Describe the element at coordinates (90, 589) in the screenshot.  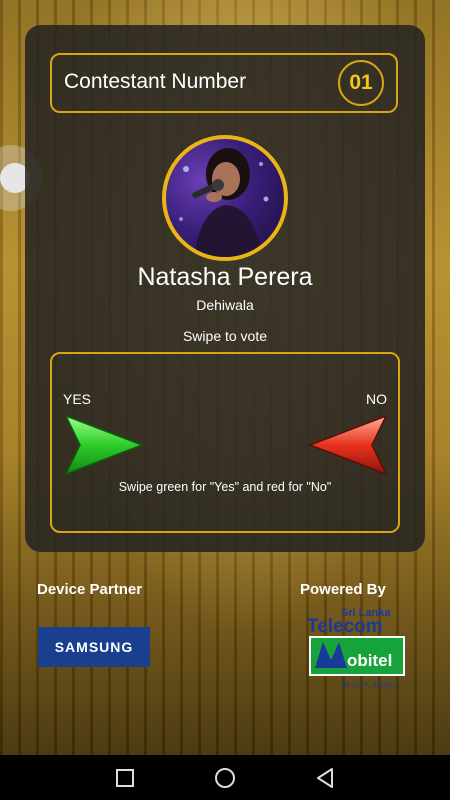
I see `device-partner-title: Device Partner` at that location.